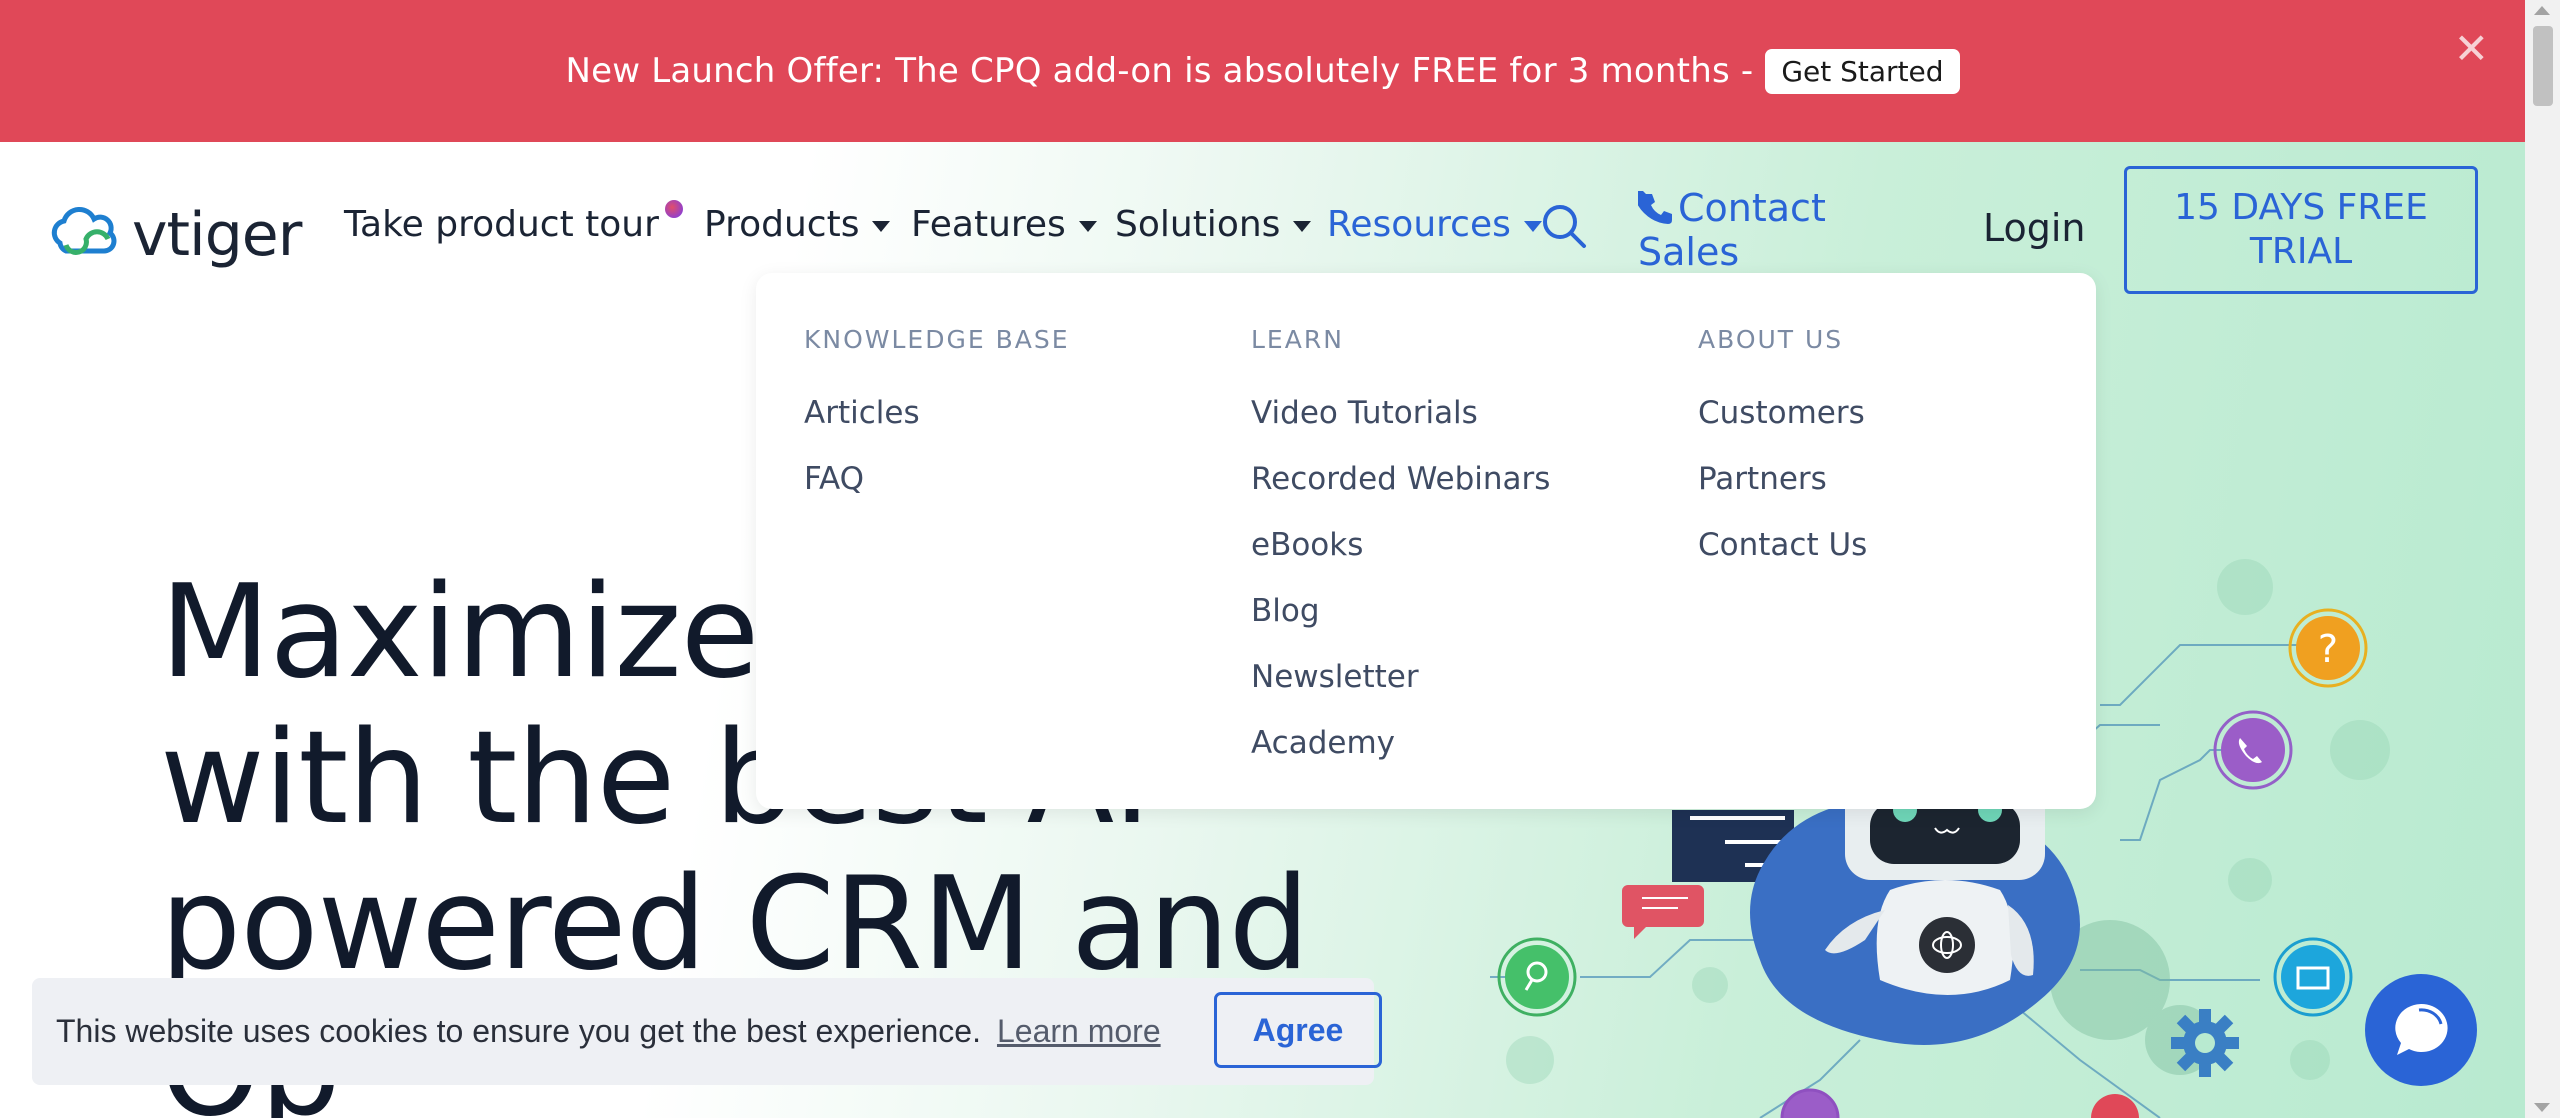  I want to click on nav-label-features: Features, so click(988, 224).